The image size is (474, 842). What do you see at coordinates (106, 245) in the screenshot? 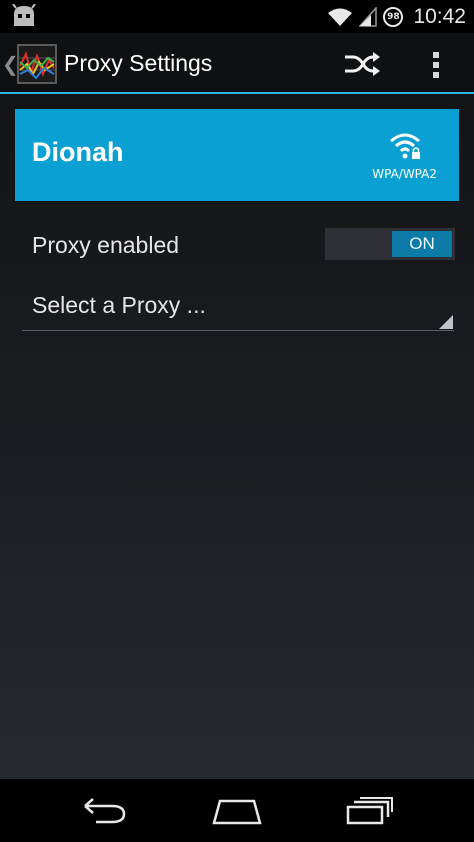
I see `proxy-enabled-label: Proxy enabled` at bounding box center [106, 245].